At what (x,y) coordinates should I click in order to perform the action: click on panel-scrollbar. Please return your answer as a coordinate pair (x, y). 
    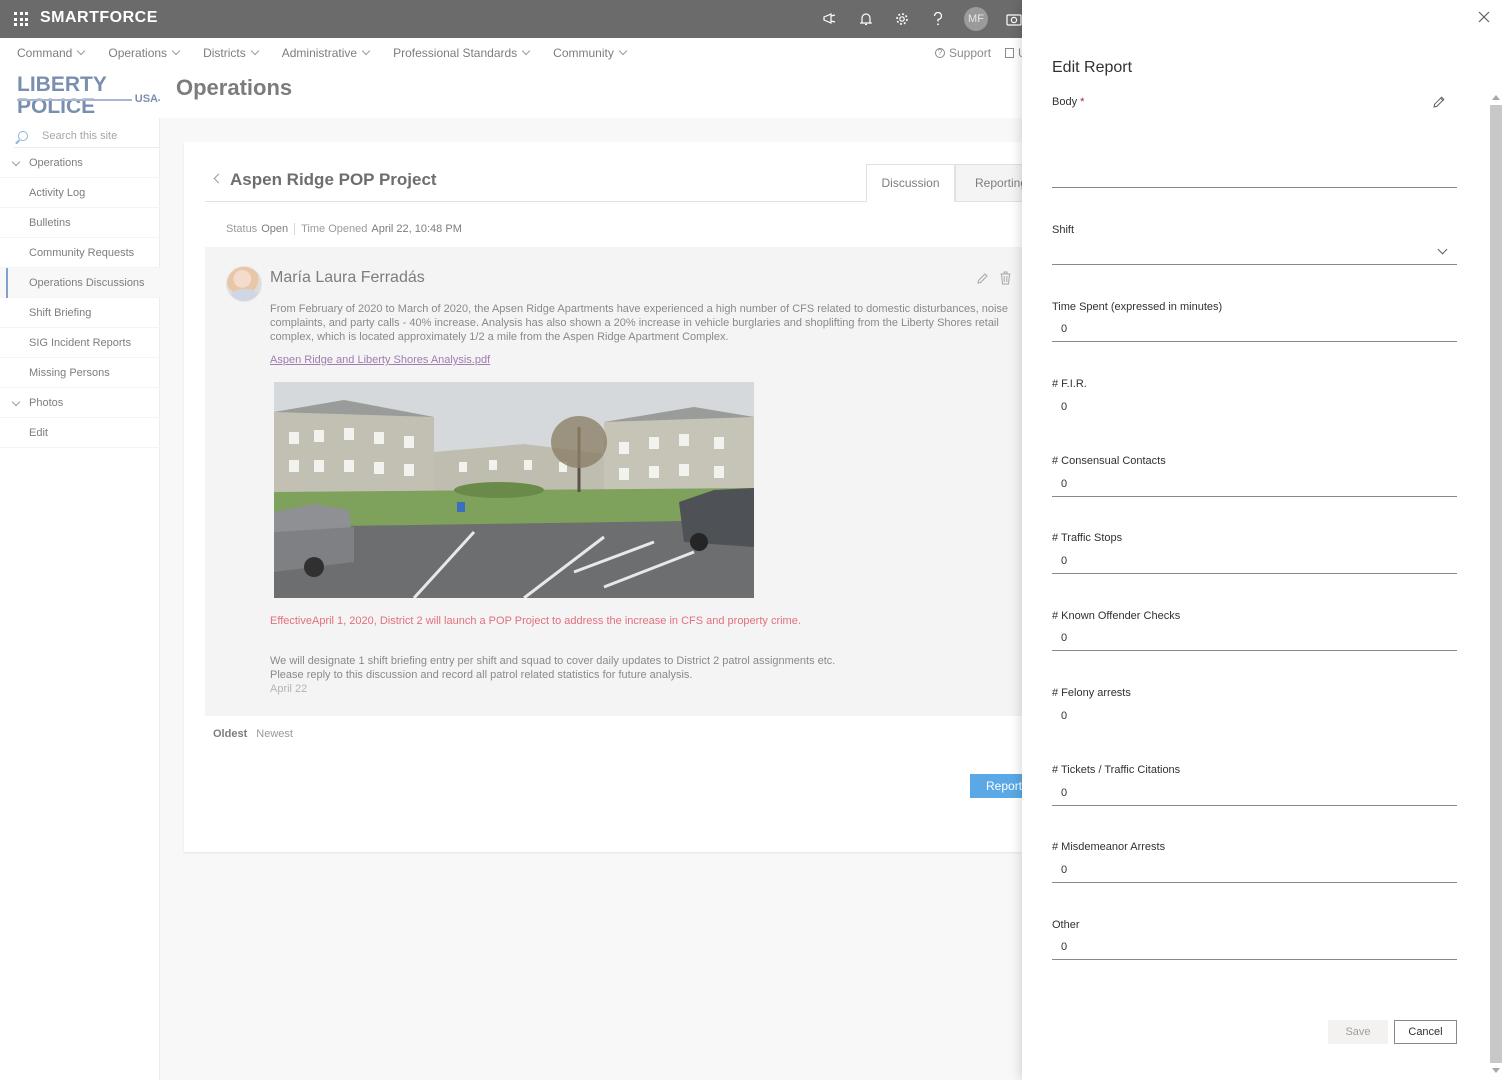
    Looking at the image, I should click on (1496, 585).